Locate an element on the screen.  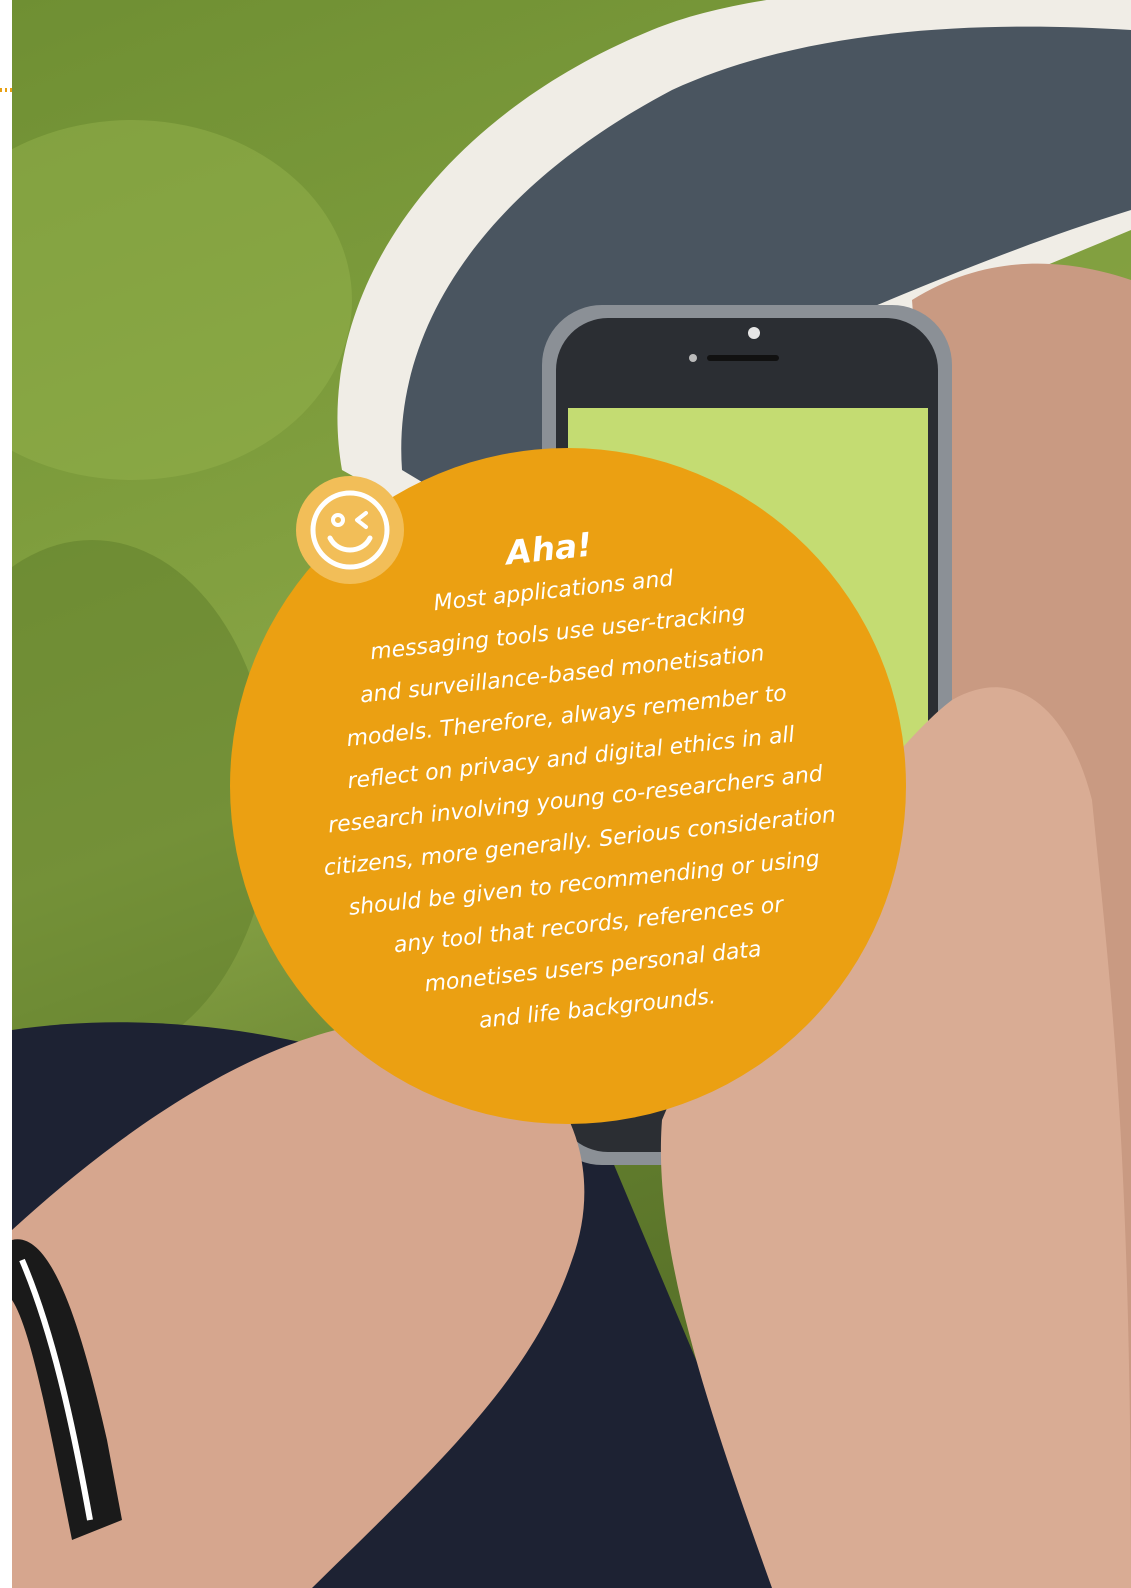
winking-smiley-icon is located at coordinates (350, 530).